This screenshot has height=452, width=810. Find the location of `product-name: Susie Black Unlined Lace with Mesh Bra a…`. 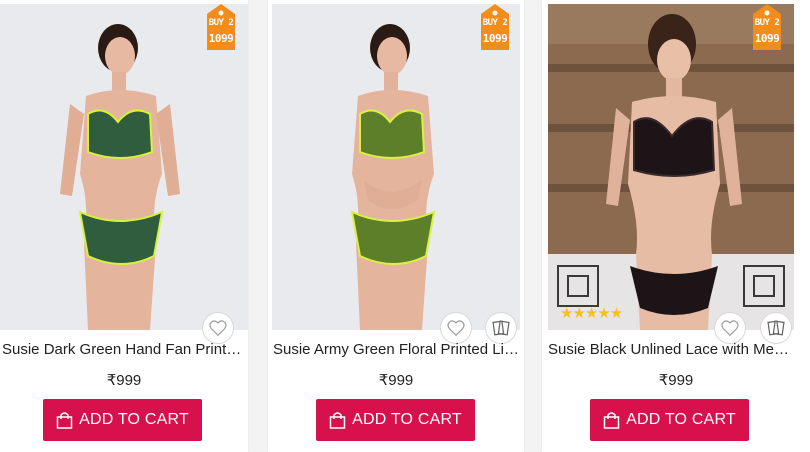

product-name: Susie Black Unlined Lace with Mesh Bra a… is located at coordinates (669, 349).